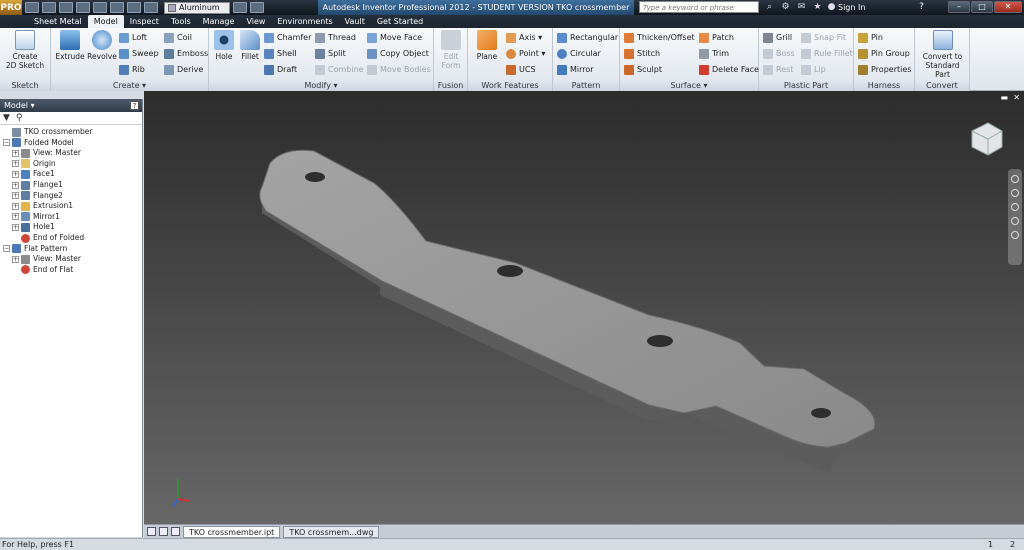 The height and width of the screenshot is (550, 1024). What do you see at coordinates (83, 7) in the screenshot?
I see `undo-icon` at bounding box center [83, 7].